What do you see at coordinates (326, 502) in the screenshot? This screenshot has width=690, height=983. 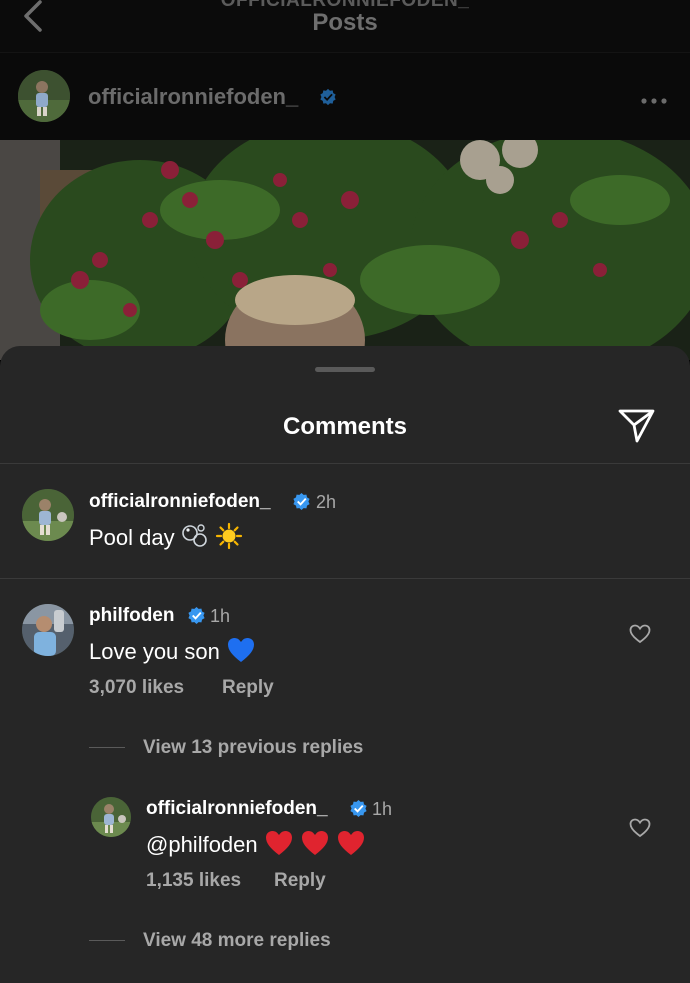 I see `comment-time: 2h` at bounding box center [326, 502].